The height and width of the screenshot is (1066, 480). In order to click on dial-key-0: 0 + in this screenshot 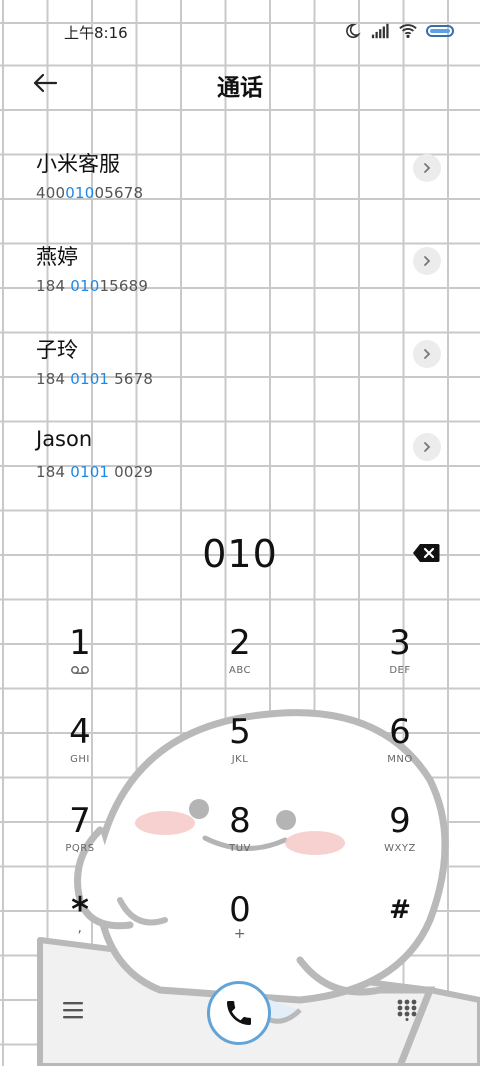, I will do `click(240, 926)`.